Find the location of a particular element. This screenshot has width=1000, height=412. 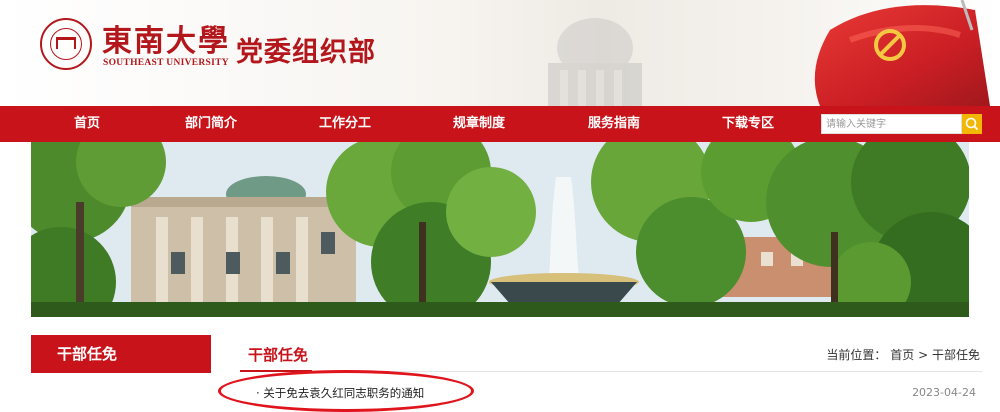

nav-item-service-guide: 服务指南 is located at coordinates (614, 124).